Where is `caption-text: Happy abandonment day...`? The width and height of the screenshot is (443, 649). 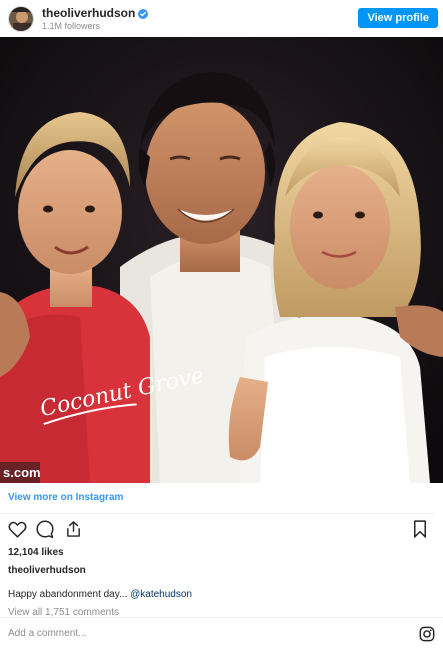 caption-text: Happy abandonment day... is located at coordinates (68, 594).